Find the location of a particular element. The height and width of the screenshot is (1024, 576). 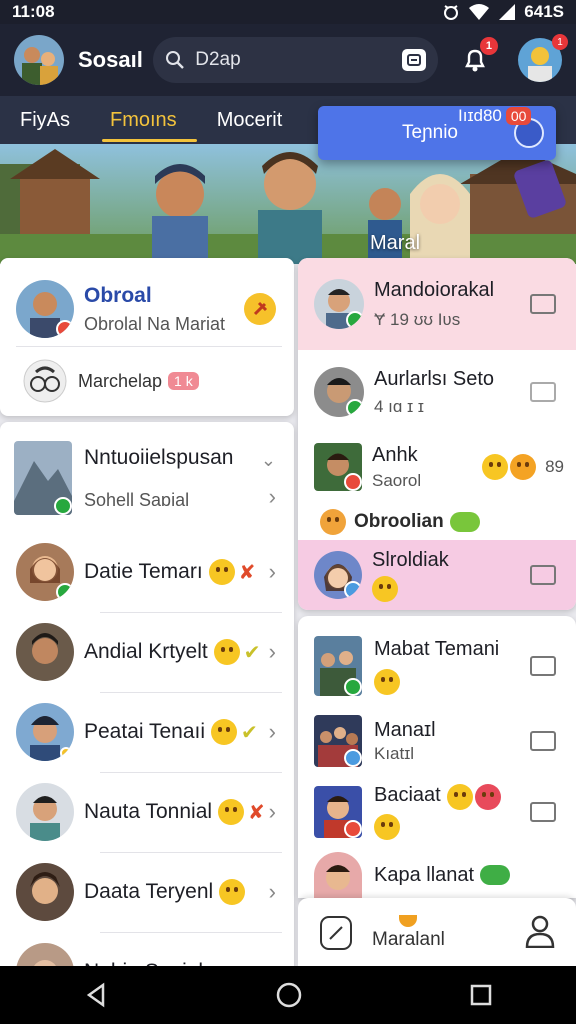

notifications-button: 1 is located at coordinates (478, 57).